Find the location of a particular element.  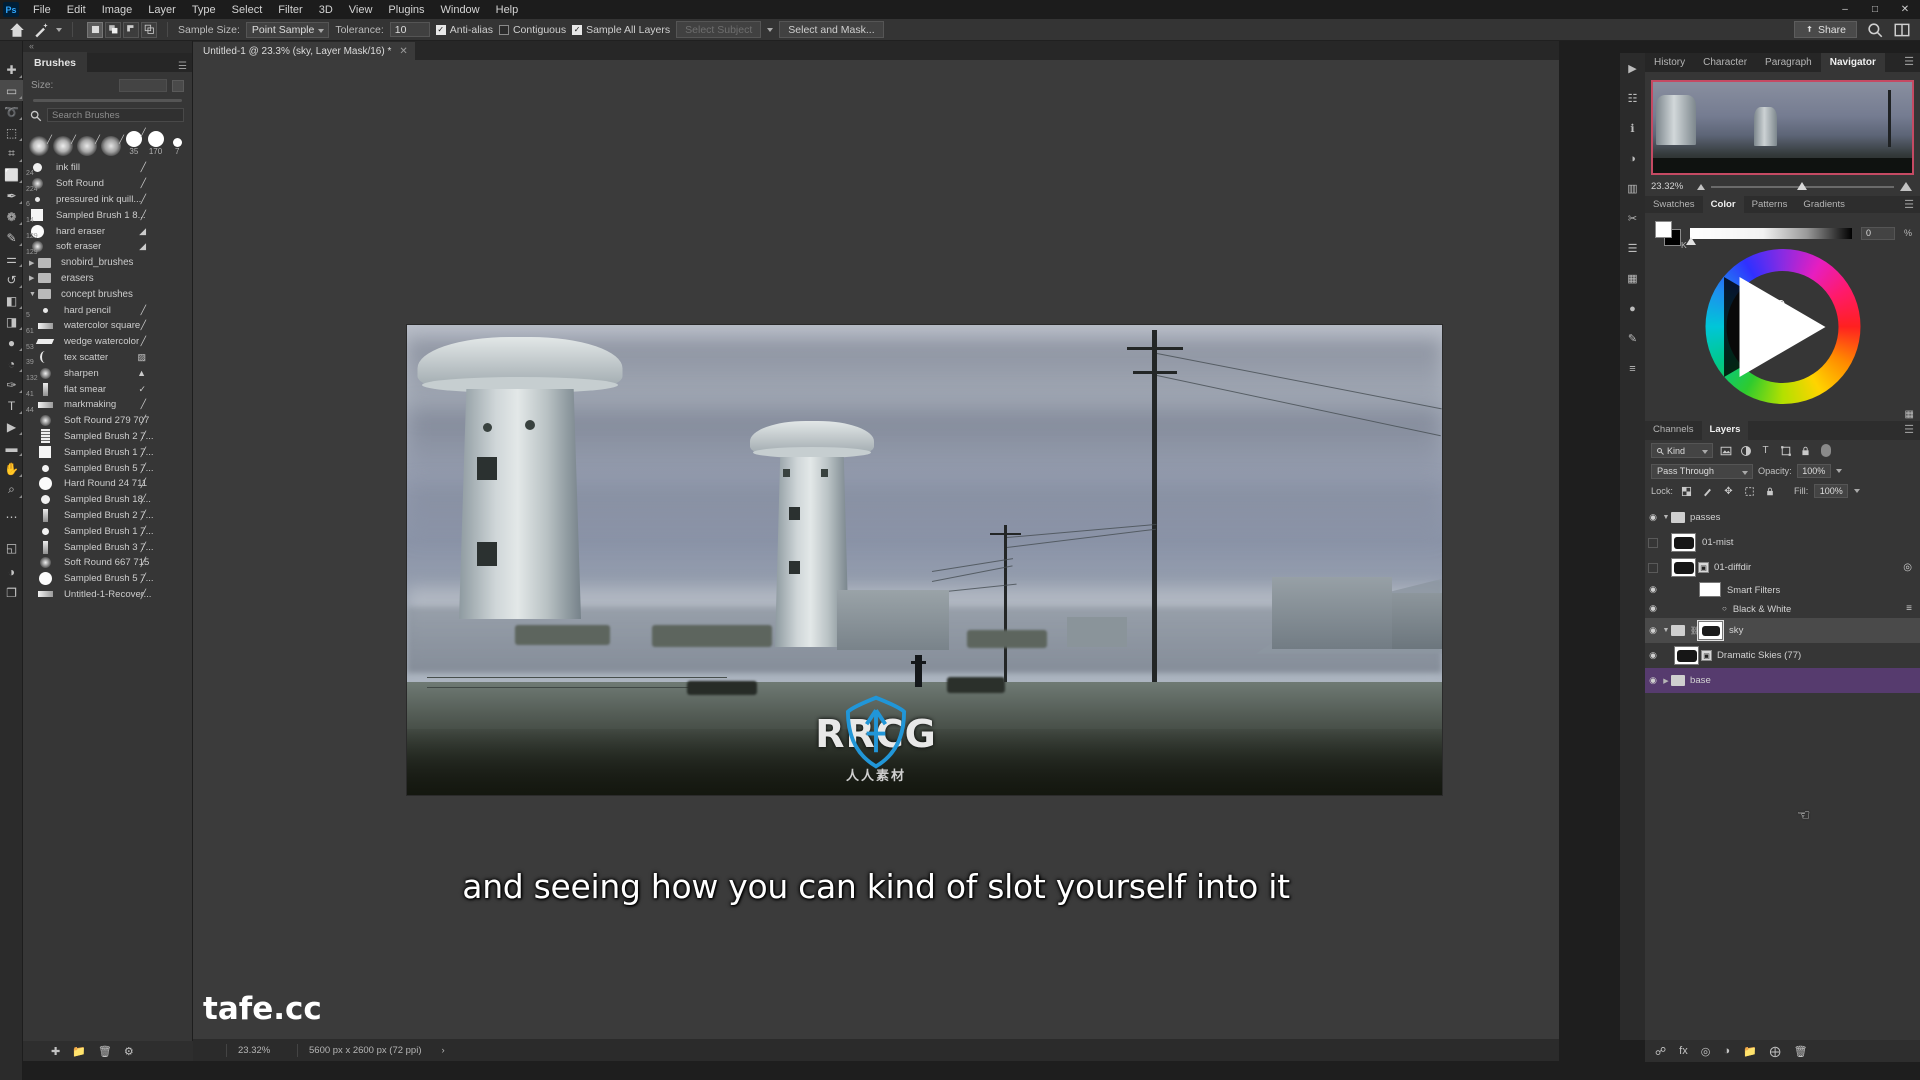

new-group-icon: 📁 is located at coordinates (1750, 1051).